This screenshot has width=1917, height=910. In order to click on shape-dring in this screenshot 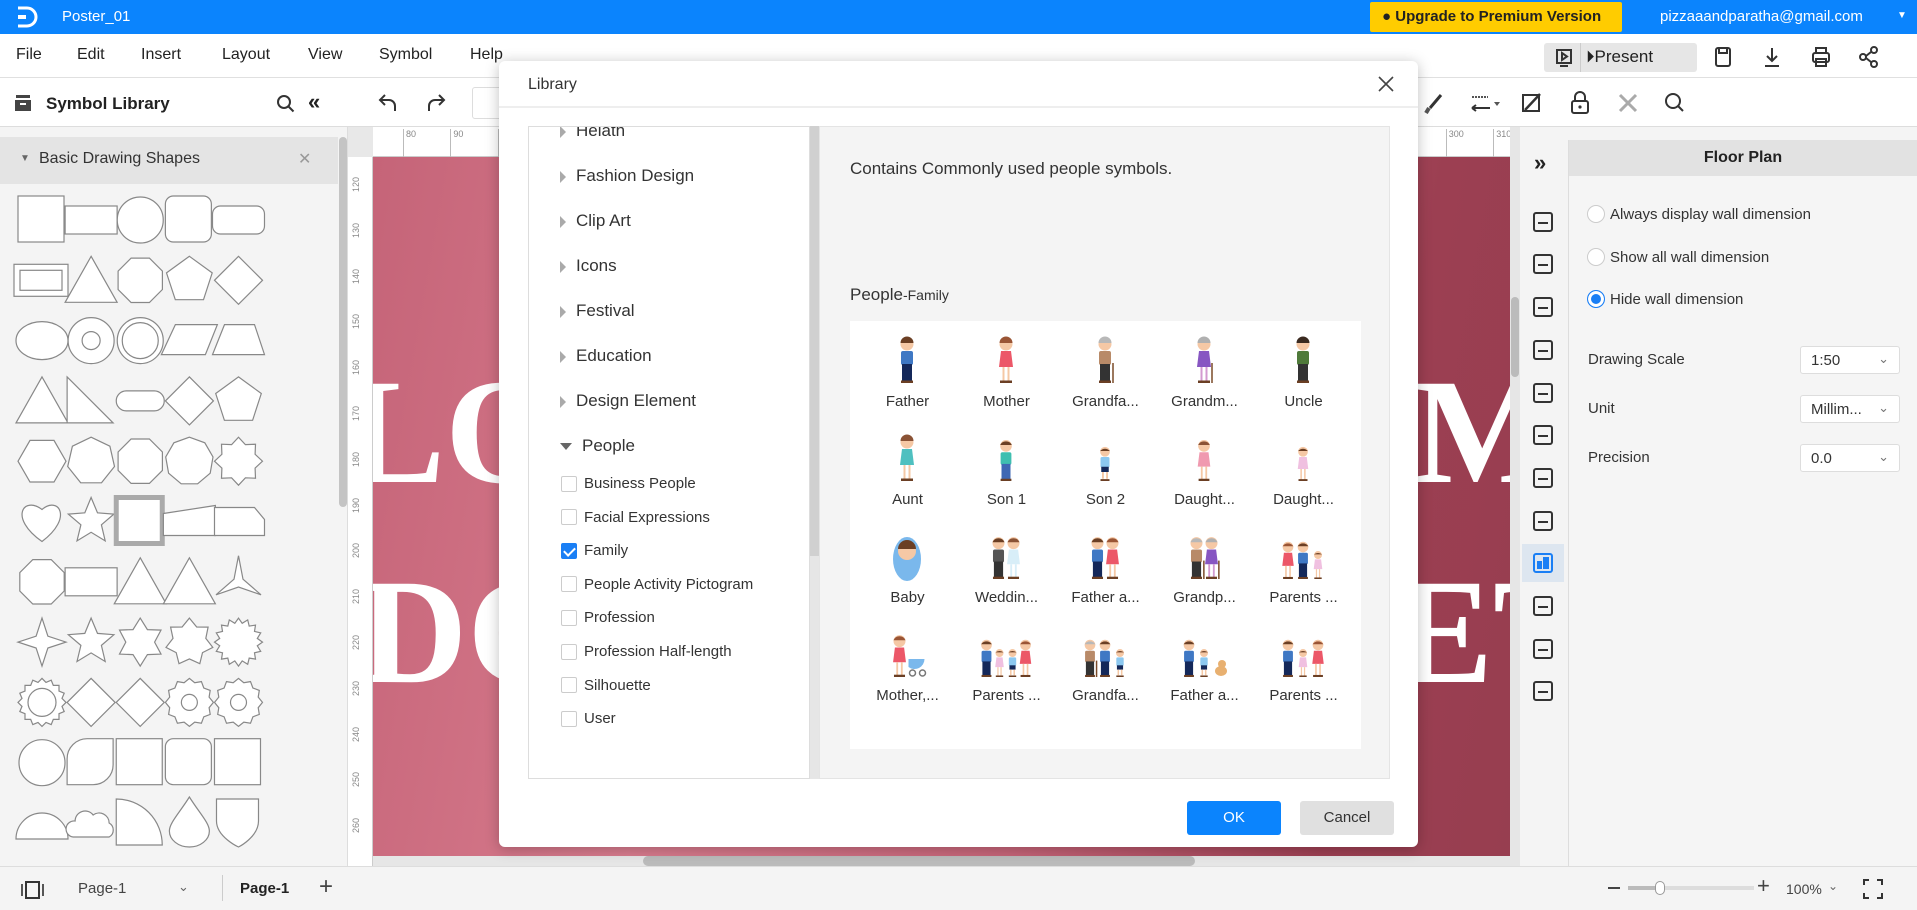, I will do `click(140, 341)`.